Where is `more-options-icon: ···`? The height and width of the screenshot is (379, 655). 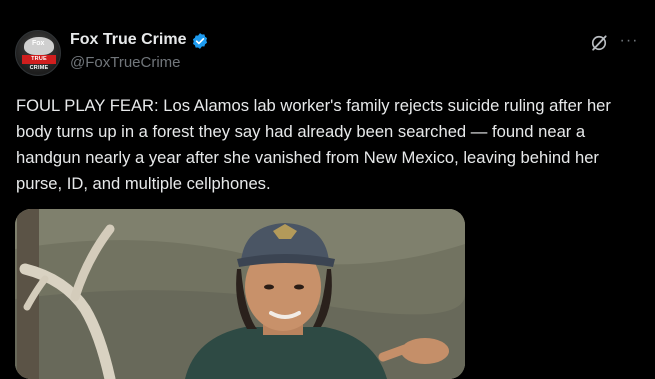 more-options-icon: ··· is located at coordinates (629, 41).